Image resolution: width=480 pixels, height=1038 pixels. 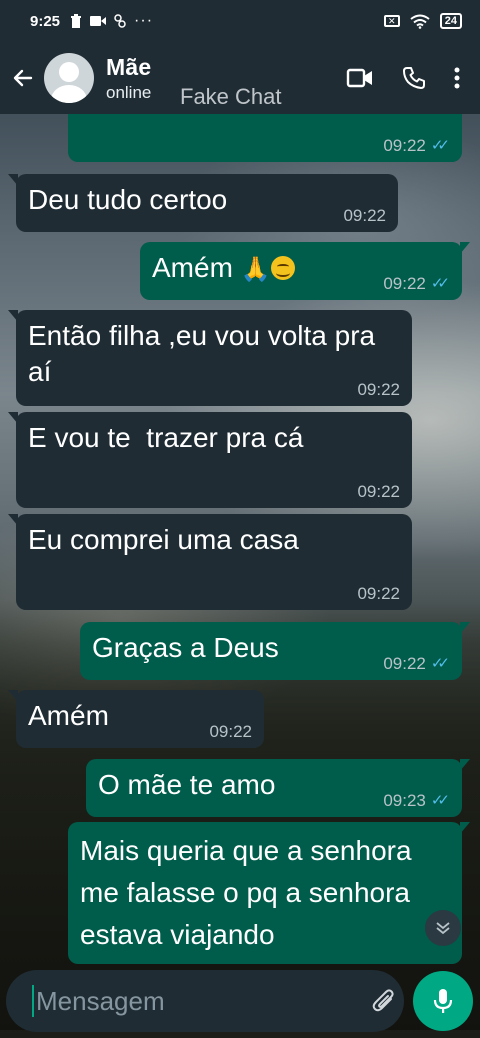 I want to click on message-composer, so click(x=223, y=1001).